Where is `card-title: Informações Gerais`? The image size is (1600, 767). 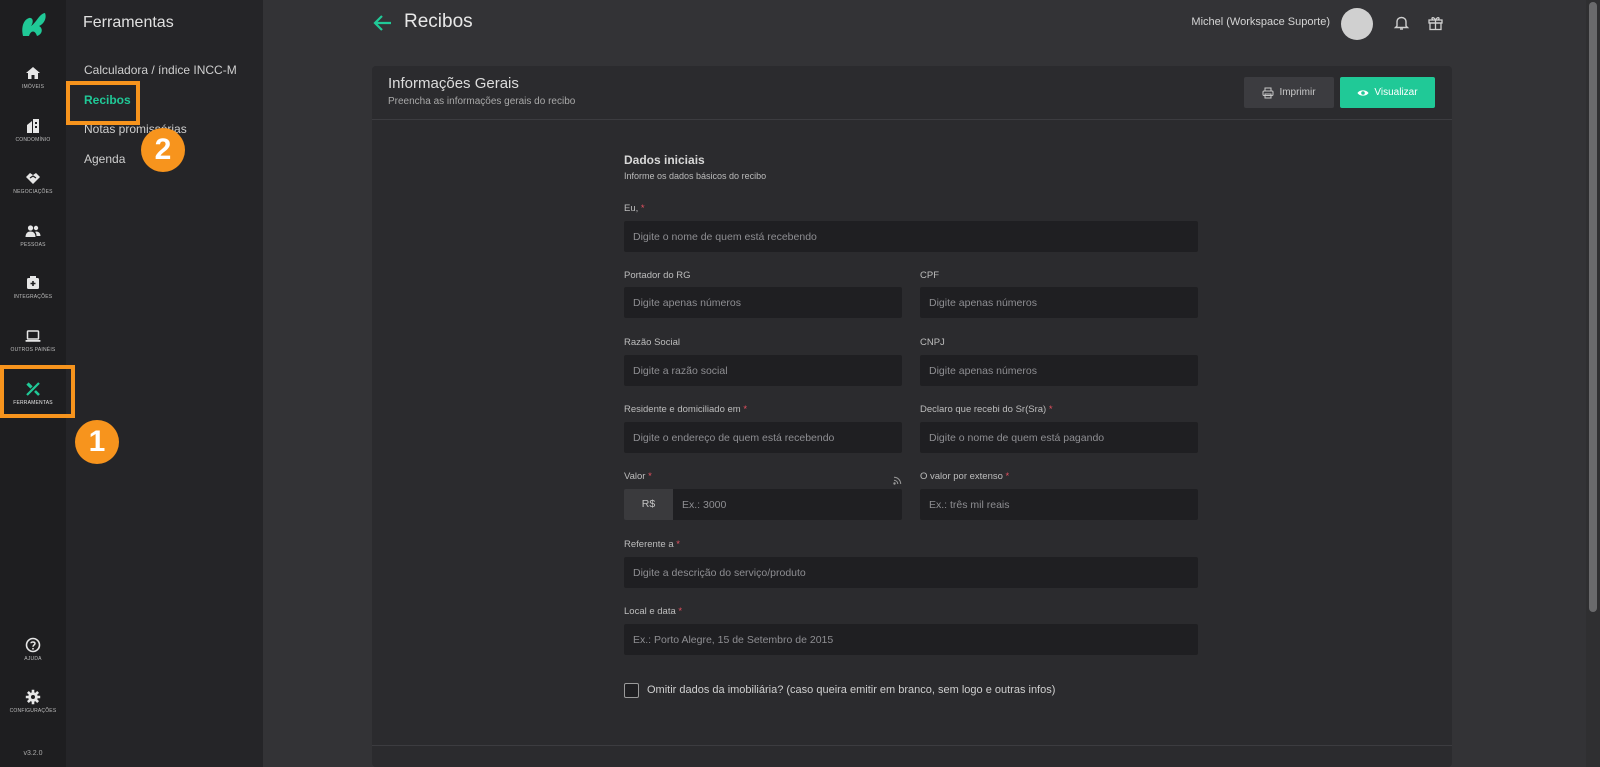 card-title: Informações Gerais is located at coordinates (453, 83).